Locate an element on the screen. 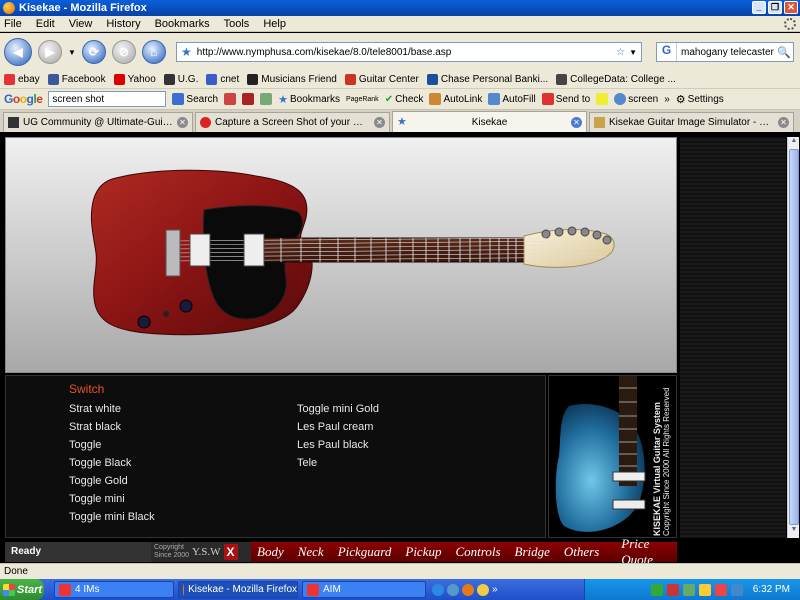 The height and width of the screenshot is (600, 800). google-logo: Google is located at coordinates (23, 99).